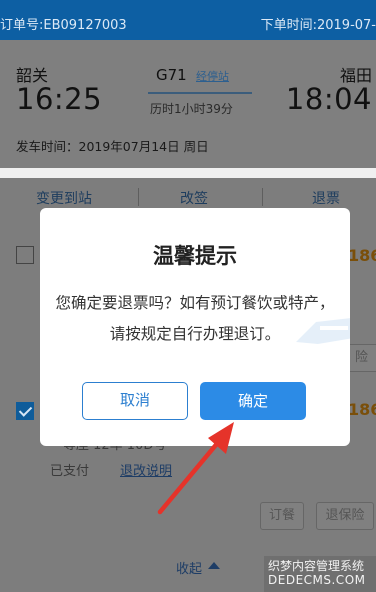 The height and width of the screenshot is (592, 376). I want to click on collapse-link: 收起, so click(189, 567).